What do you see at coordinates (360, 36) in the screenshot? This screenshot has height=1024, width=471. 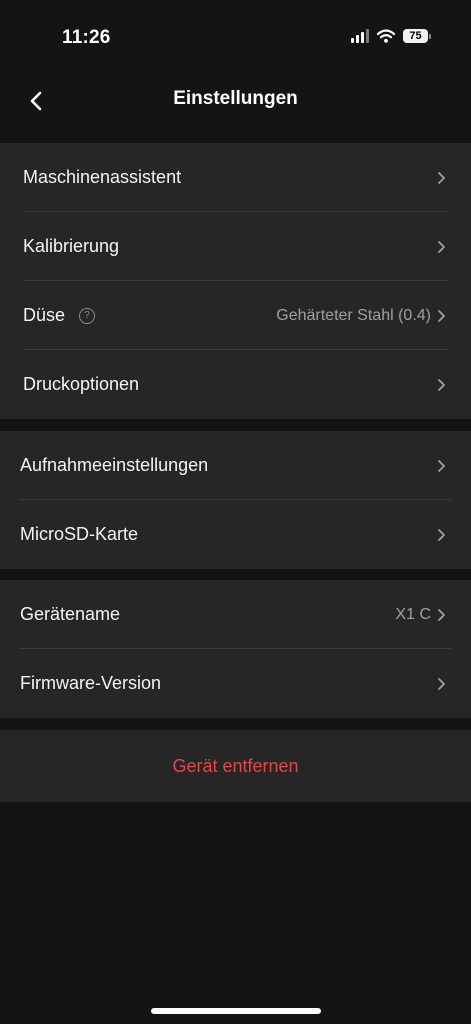 I see `cellular-signal-icon` at bounding box center [360, 36].